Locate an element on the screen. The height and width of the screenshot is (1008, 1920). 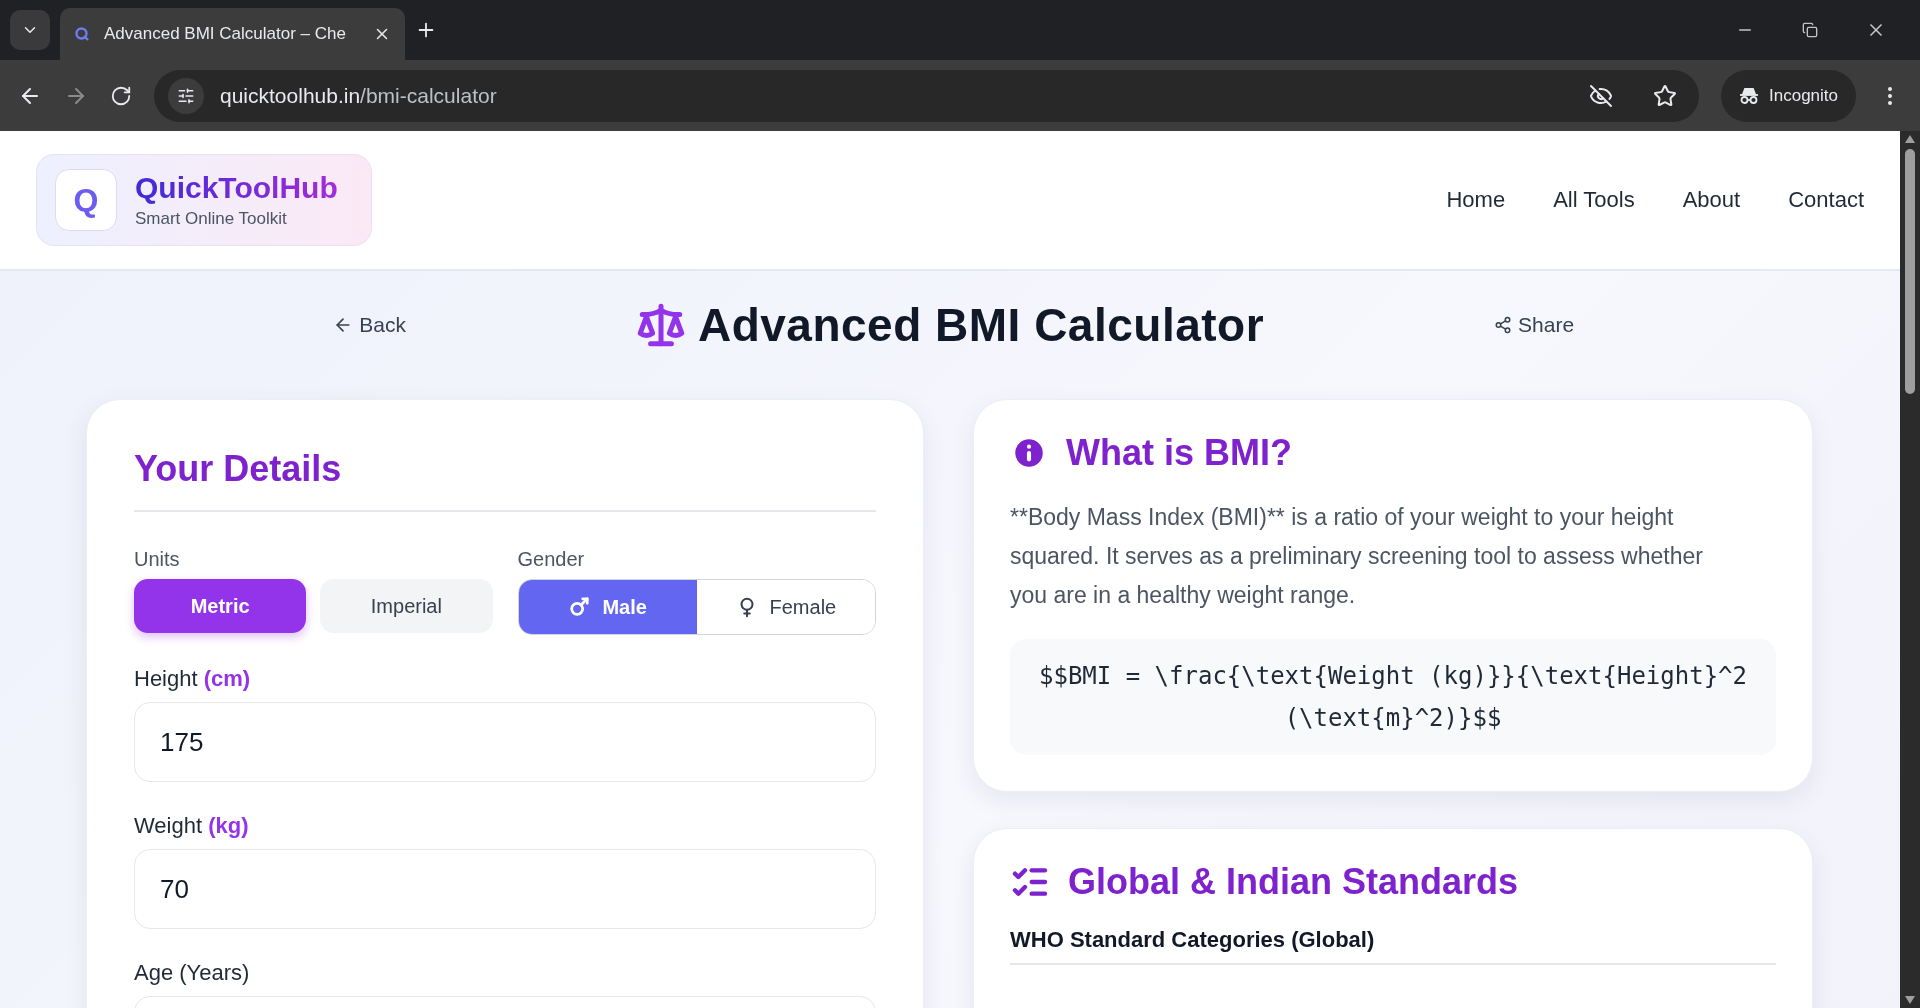
field-label: Age (Years) is located at coordinates (192, 973).